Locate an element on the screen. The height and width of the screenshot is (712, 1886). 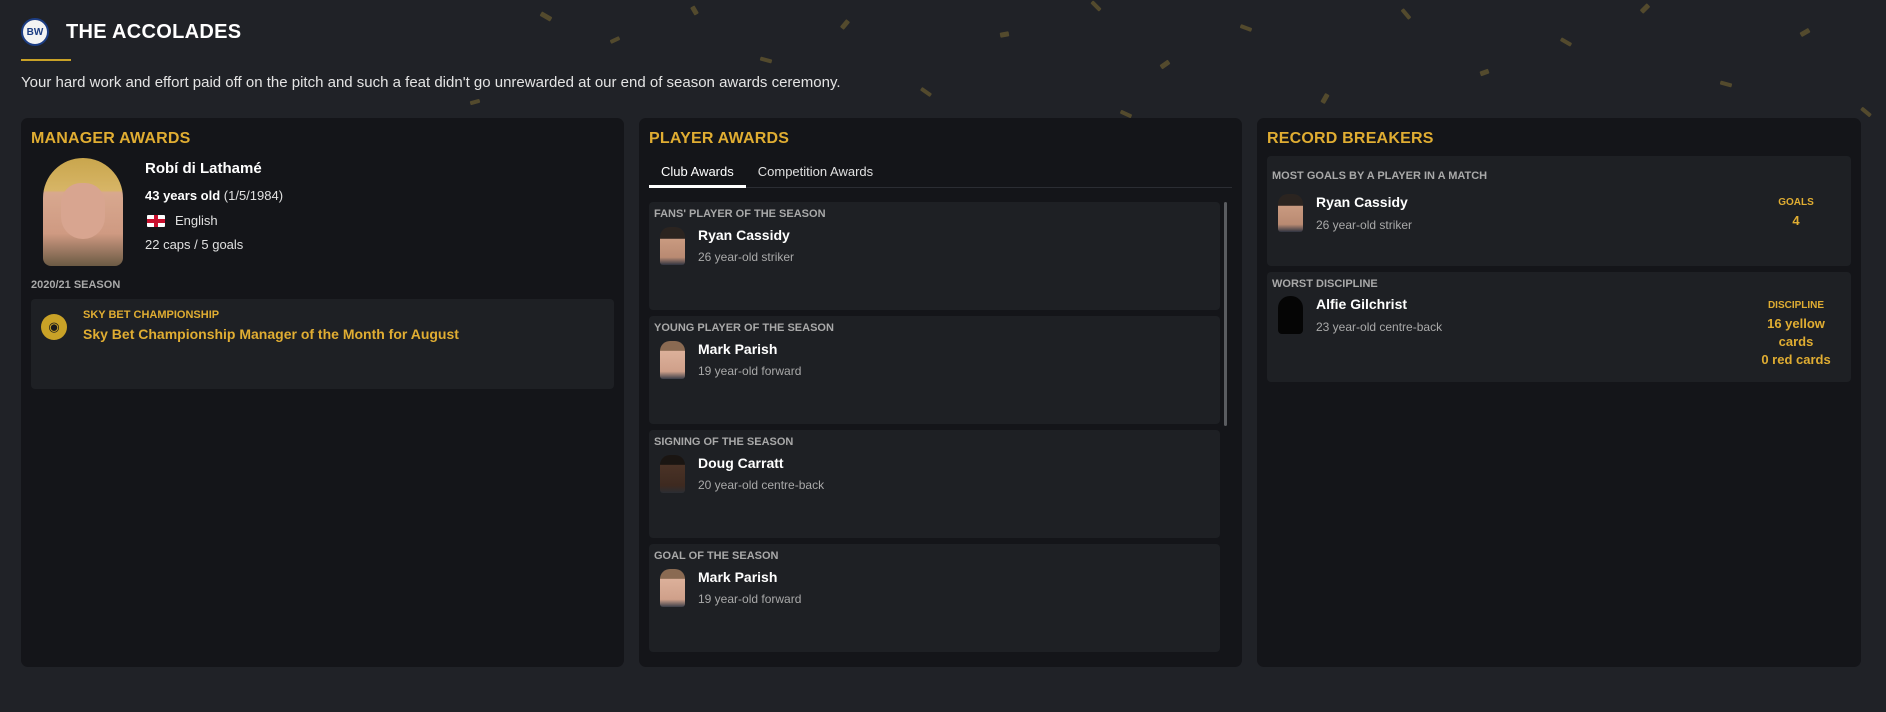
panel-title: PLAYER AWARDS is located at coordinates (719, 138).